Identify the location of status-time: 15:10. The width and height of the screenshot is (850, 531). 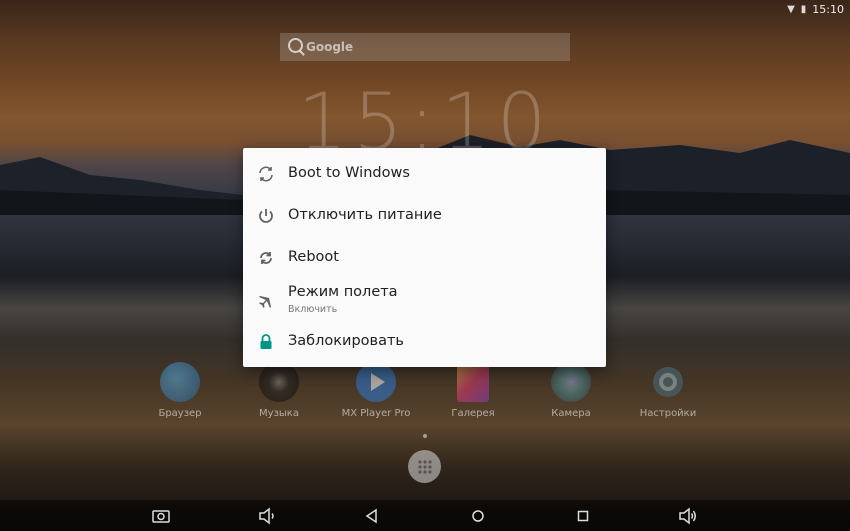
(828, 9).